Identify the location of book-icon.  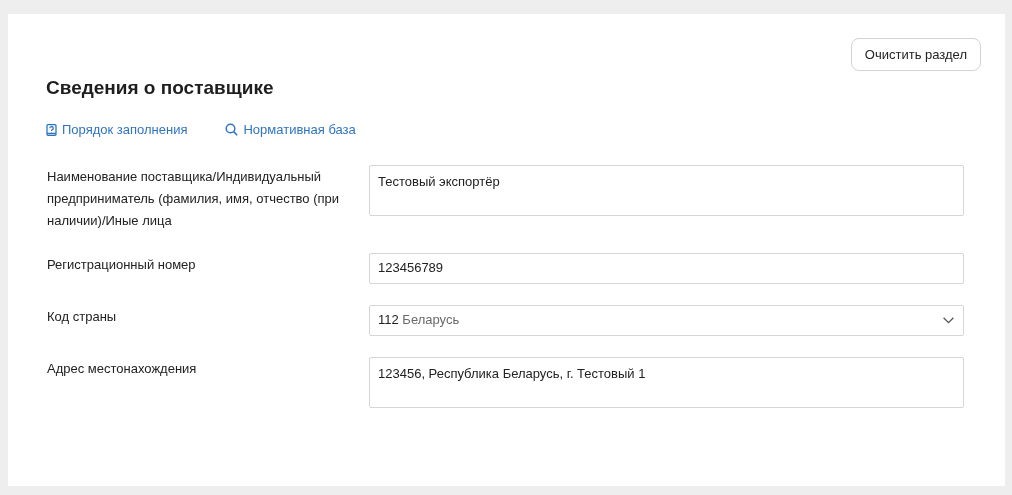
(51, 129).